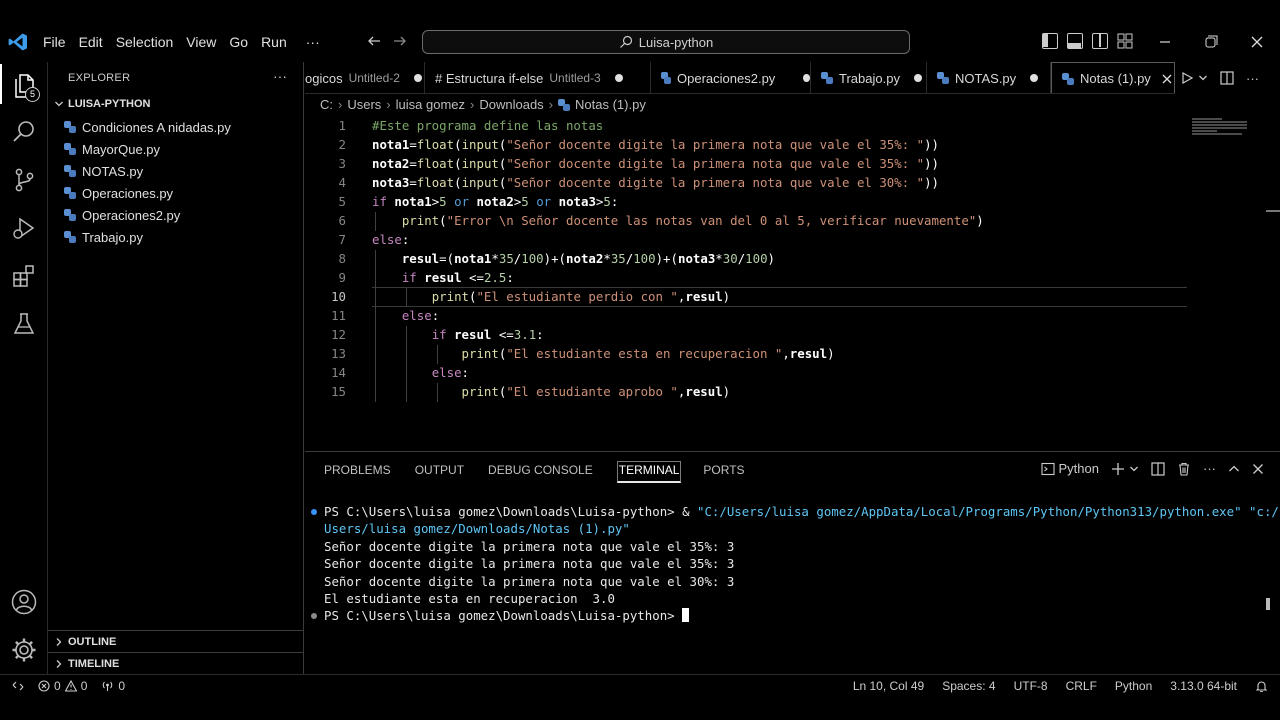  What do you see at coordinates (24, 602) in the screenshot?
I see `accounts-activity` at bounding box center [24, 602].